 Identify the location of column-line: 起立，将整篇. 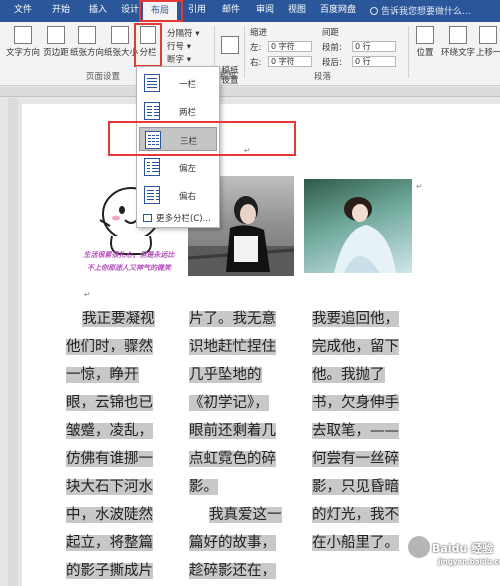
(110, 543).